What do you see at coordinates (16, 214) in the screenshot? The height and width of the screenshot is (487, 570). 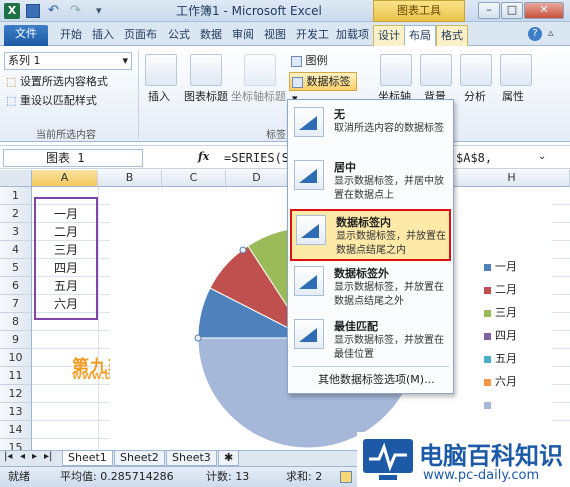 I see `row-header: 2` at bounding box center [16, 214].